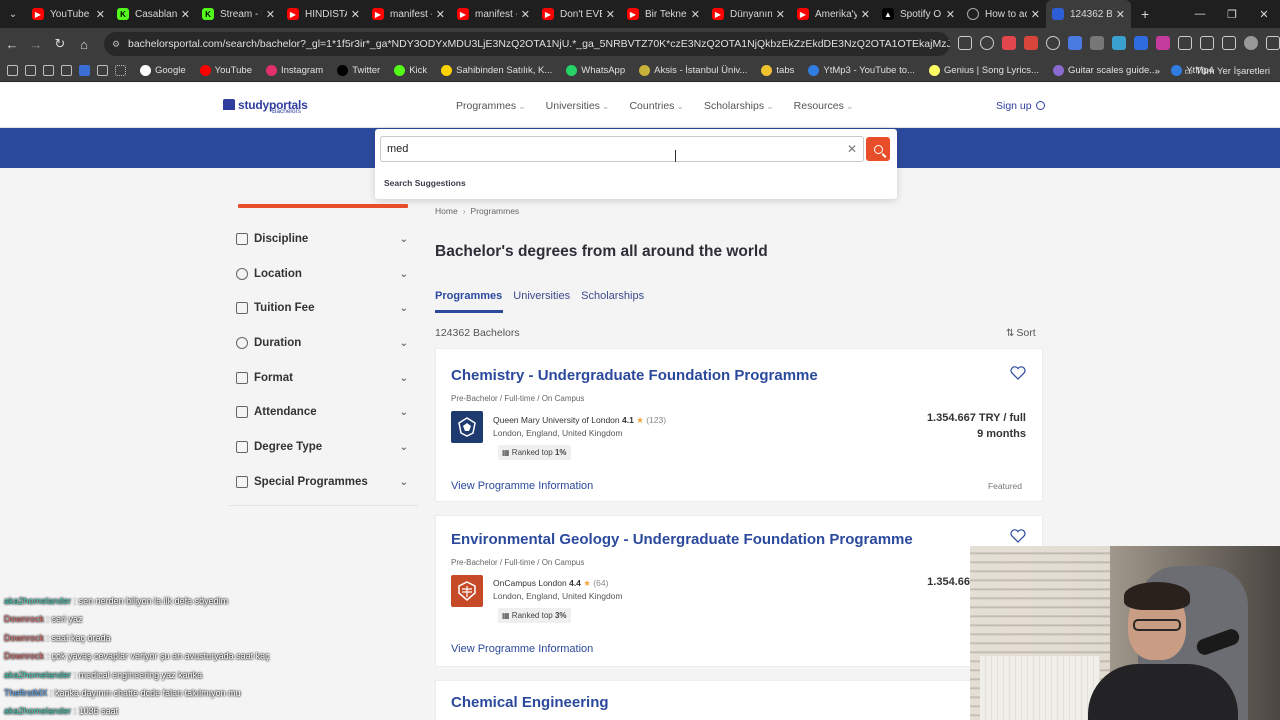 This screenshot has width=1280, height=720. Describe the element at coordinates (656, 106) in the screenshot. I see `nav-countries: Countries` at that location.